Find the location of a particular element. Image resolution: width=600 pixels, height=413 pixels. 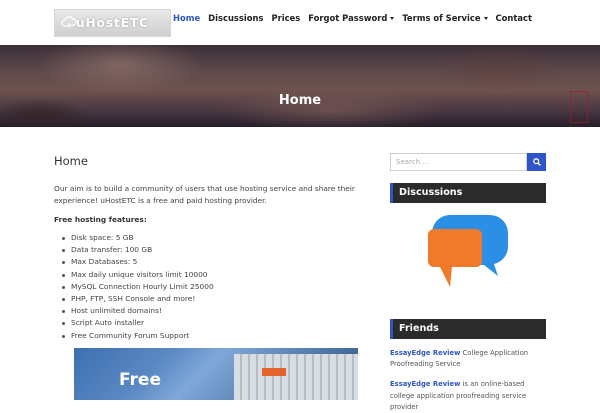

list-item: Script Auto installer is located at coordinates (218, 323).